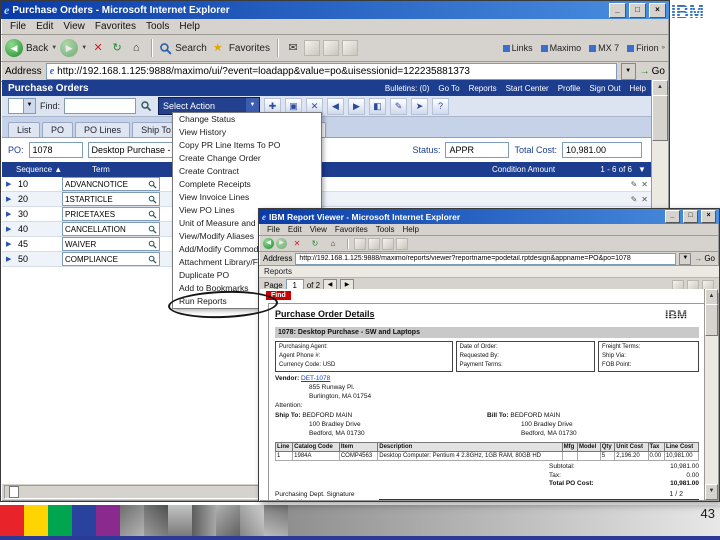 The width and height of the screenshot is (720, 540). Describe the element at coordinates (483, 88) in the screenshot. I see `header-link: Reports` at that location.